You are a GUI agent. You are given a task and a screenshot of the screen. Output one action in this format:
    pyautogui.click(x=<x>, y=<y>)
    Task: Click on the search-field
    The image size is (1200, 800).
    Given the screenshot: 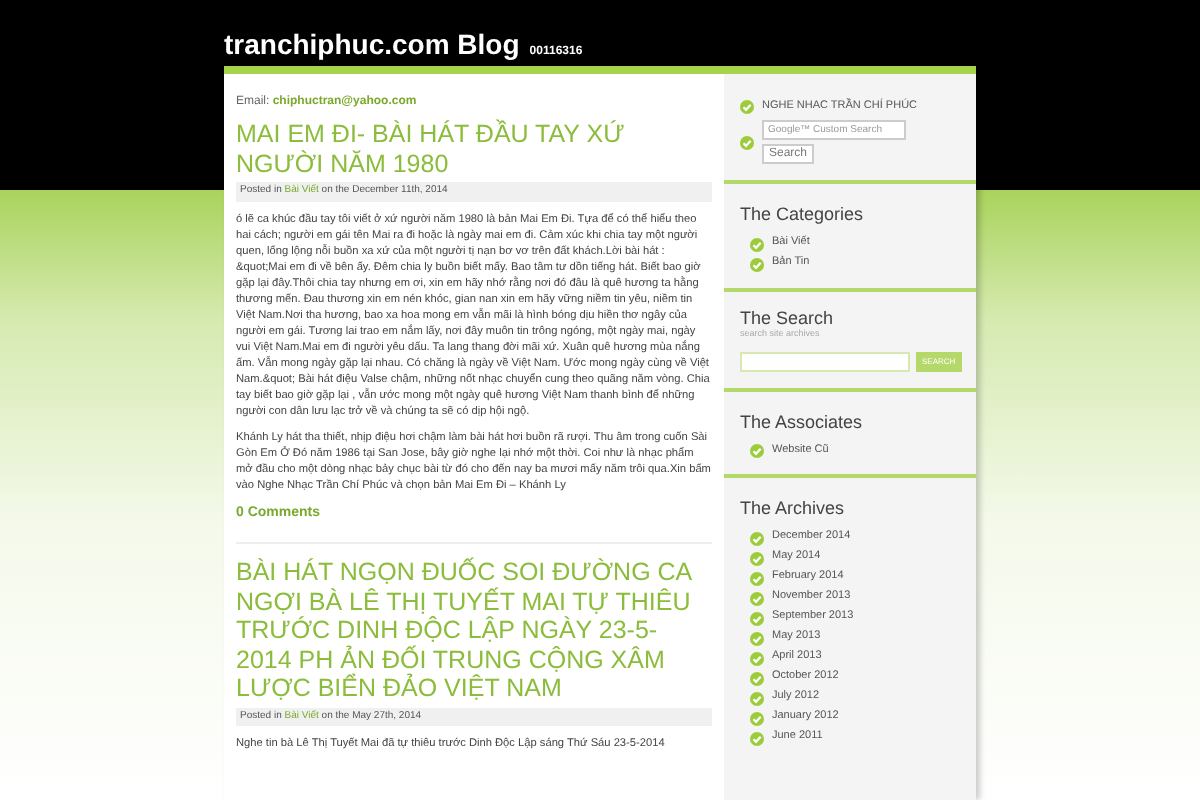 What is the action you would take?
    pyautogui.click(x=825, y=361)
    